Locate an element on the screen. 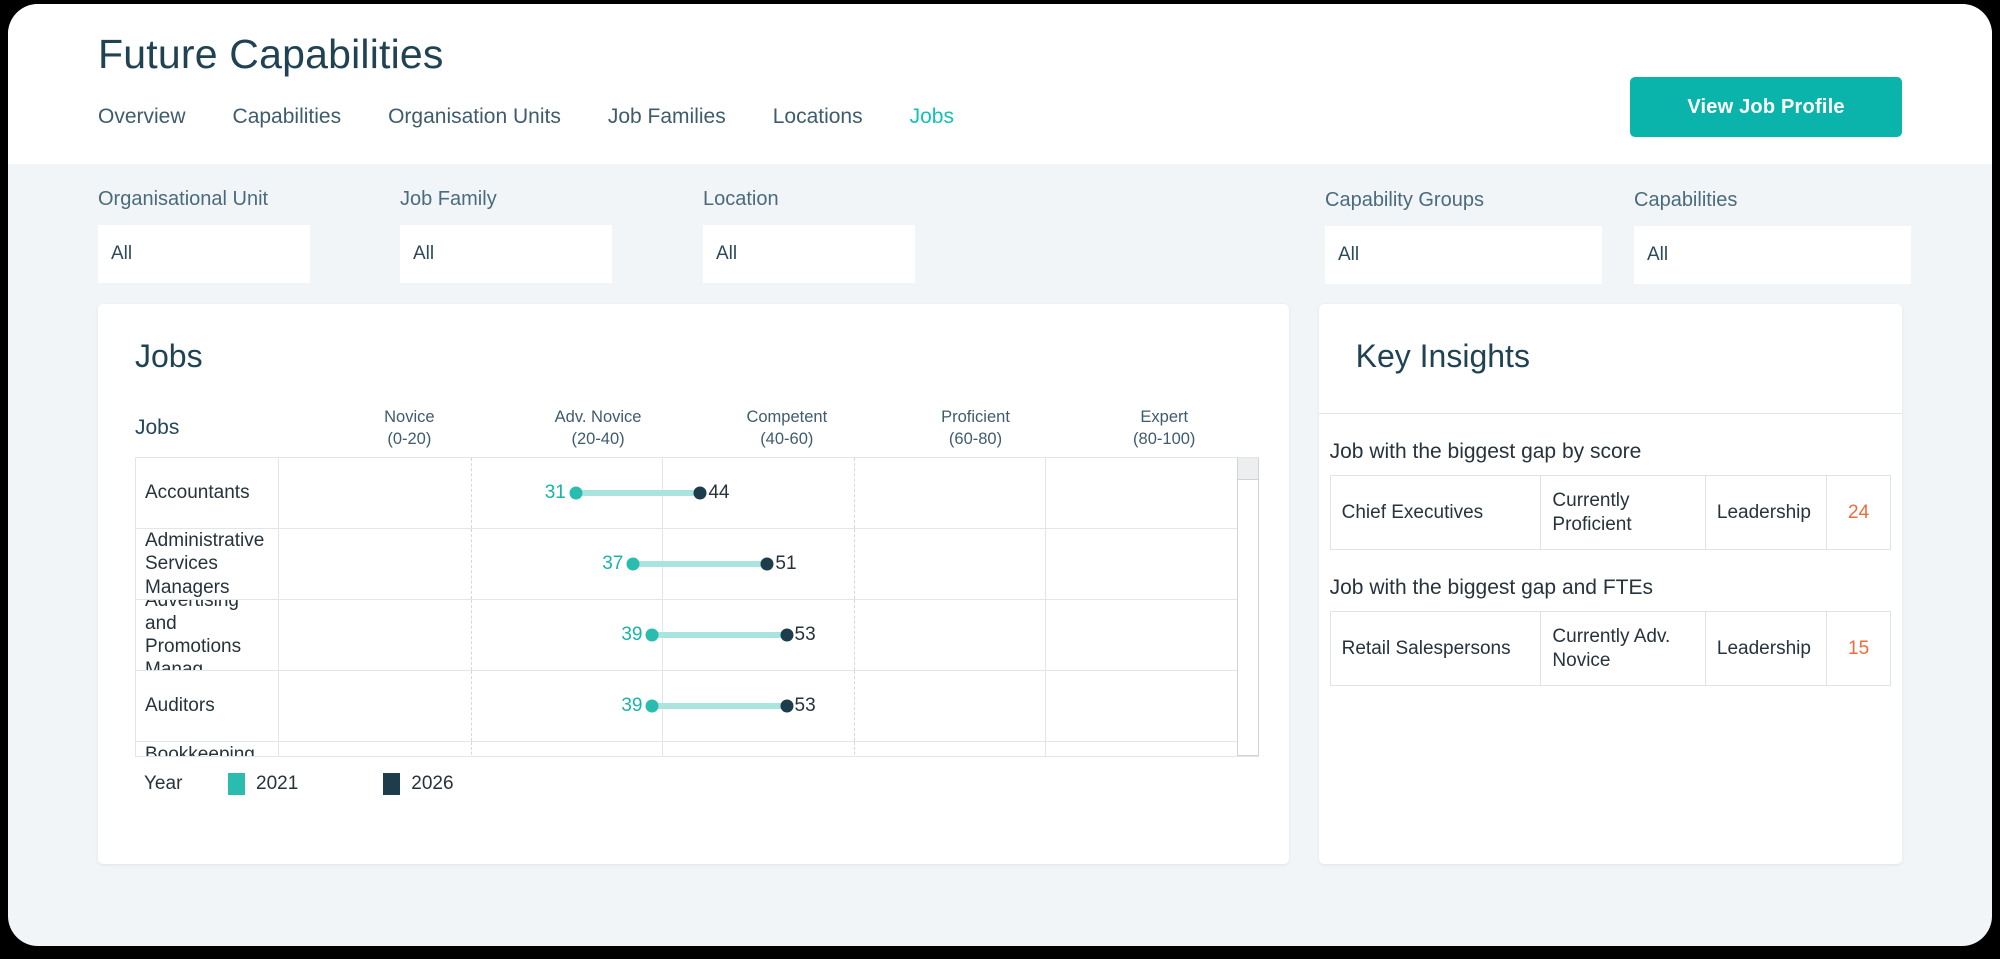 The height and width of the screenshot is (959, 2000). chart-row-plot: 2636 is located at coordinates (758, 749).